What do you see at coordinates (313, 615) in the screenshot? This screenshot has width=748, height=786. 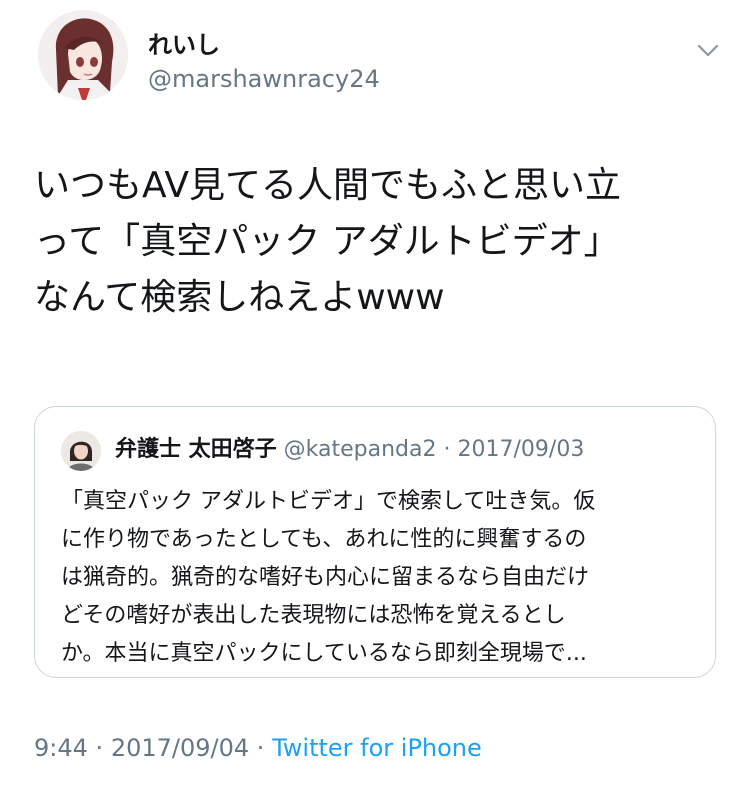 I see `quoted-text-line: どその嗜好が表出した表現物には恐怖を覚えるとし` at bounding box center [313, 615].